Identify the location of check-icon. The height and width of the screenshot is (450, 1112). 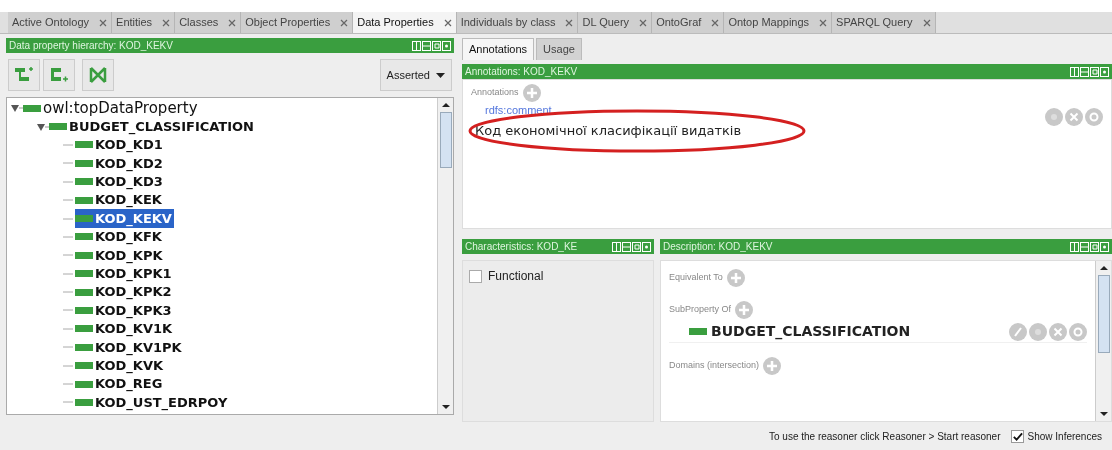
(1017, 436).